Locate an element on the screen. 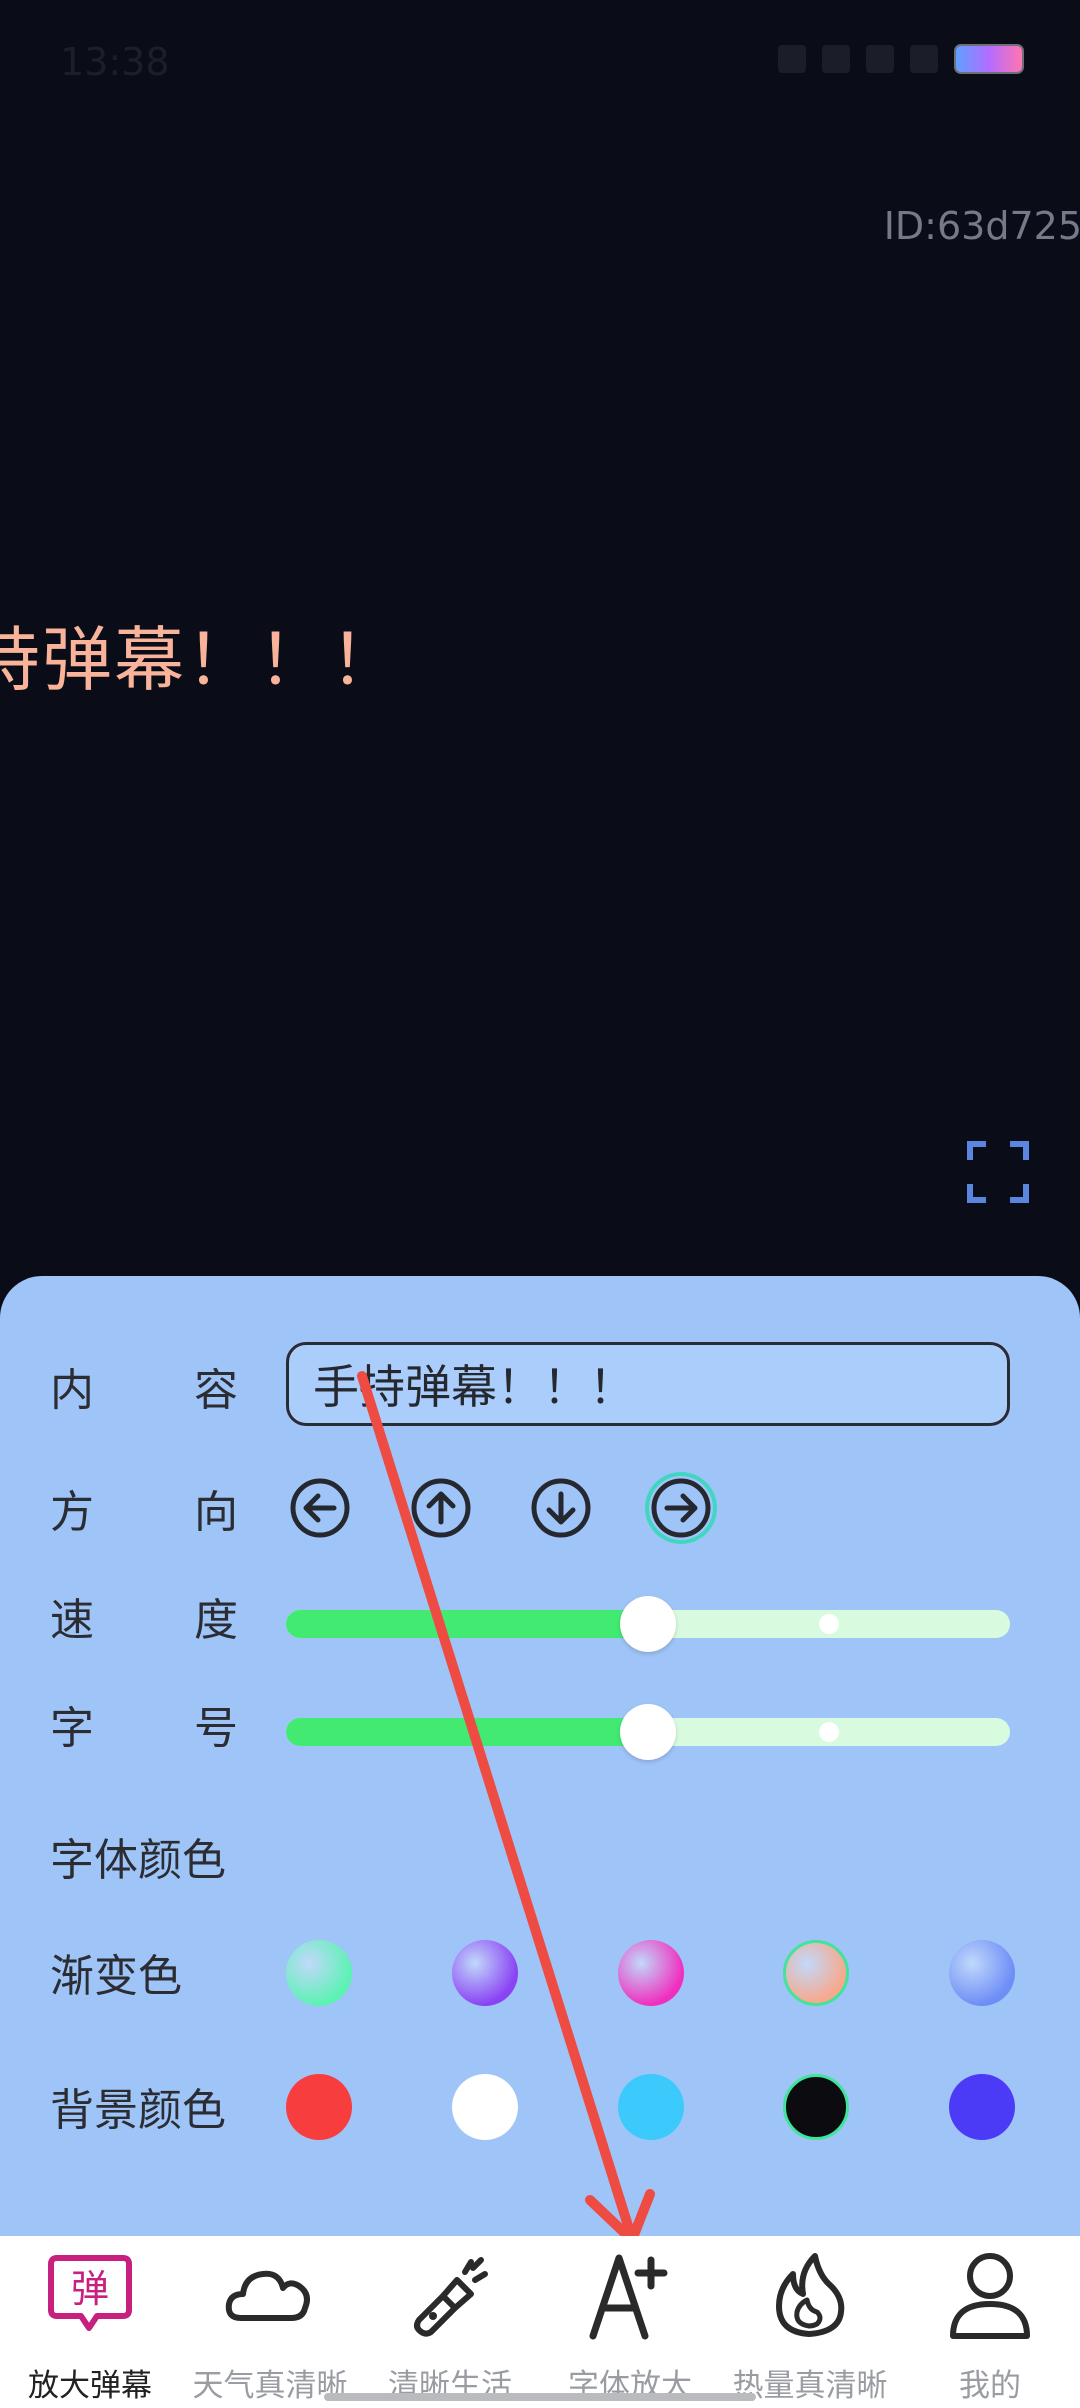 The height and width of the screenshot is (2408, 1080). wifi-icon is located at coordinates (924, 59).